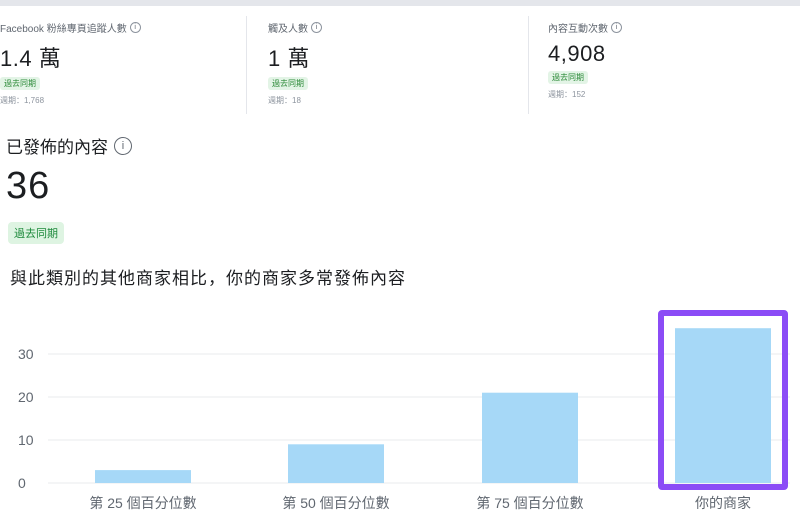  I want to click on y-tick-label: 10, so click(26, 440).